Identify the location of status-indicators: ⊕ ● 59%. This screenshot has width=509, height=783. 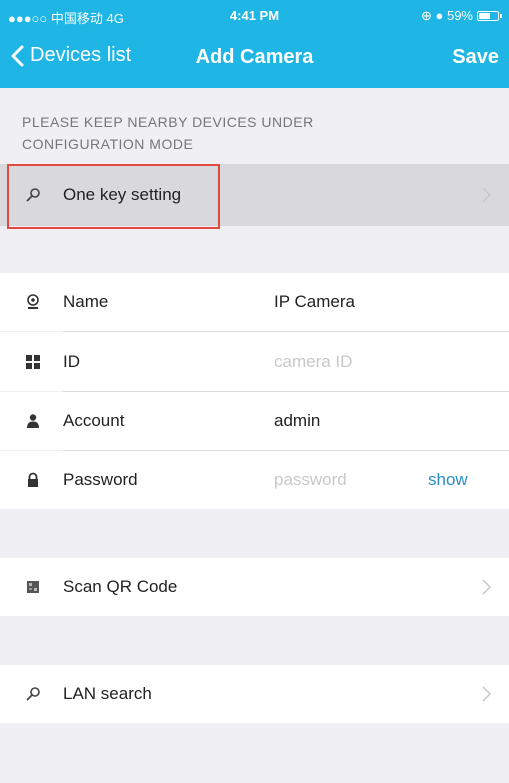
(461, 16).